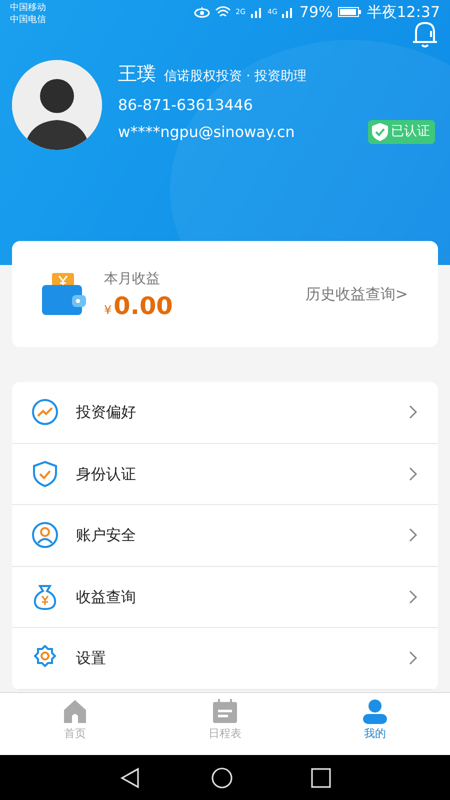 Image resolution: width=450 pixels, height=800 pixels. Describe the element at coordinates (316, 12) in the screenshot. I see `battery-percentage: 79%` at that location.